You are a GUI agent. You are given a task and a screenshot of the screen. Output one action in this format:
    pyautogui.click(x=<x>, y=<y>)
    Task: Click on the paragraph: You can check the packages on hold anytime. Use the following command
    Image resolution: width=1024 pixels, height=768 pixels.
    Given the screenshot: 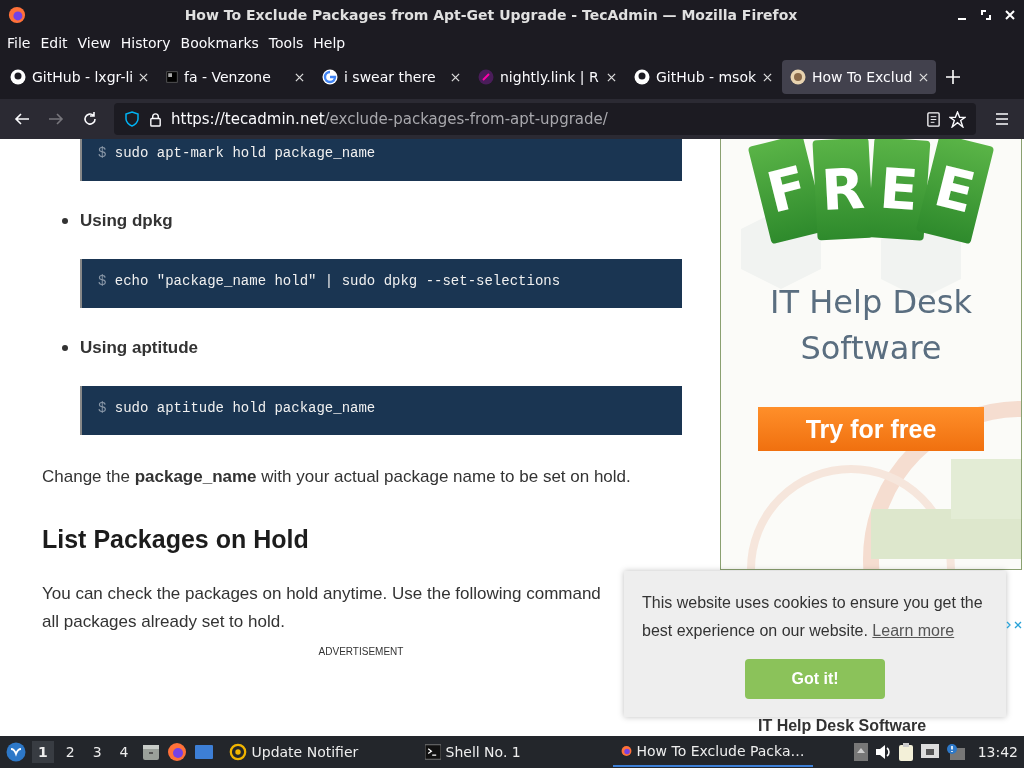 What is the action you would take?
    pyautogui.click(x=321, y=594)
    